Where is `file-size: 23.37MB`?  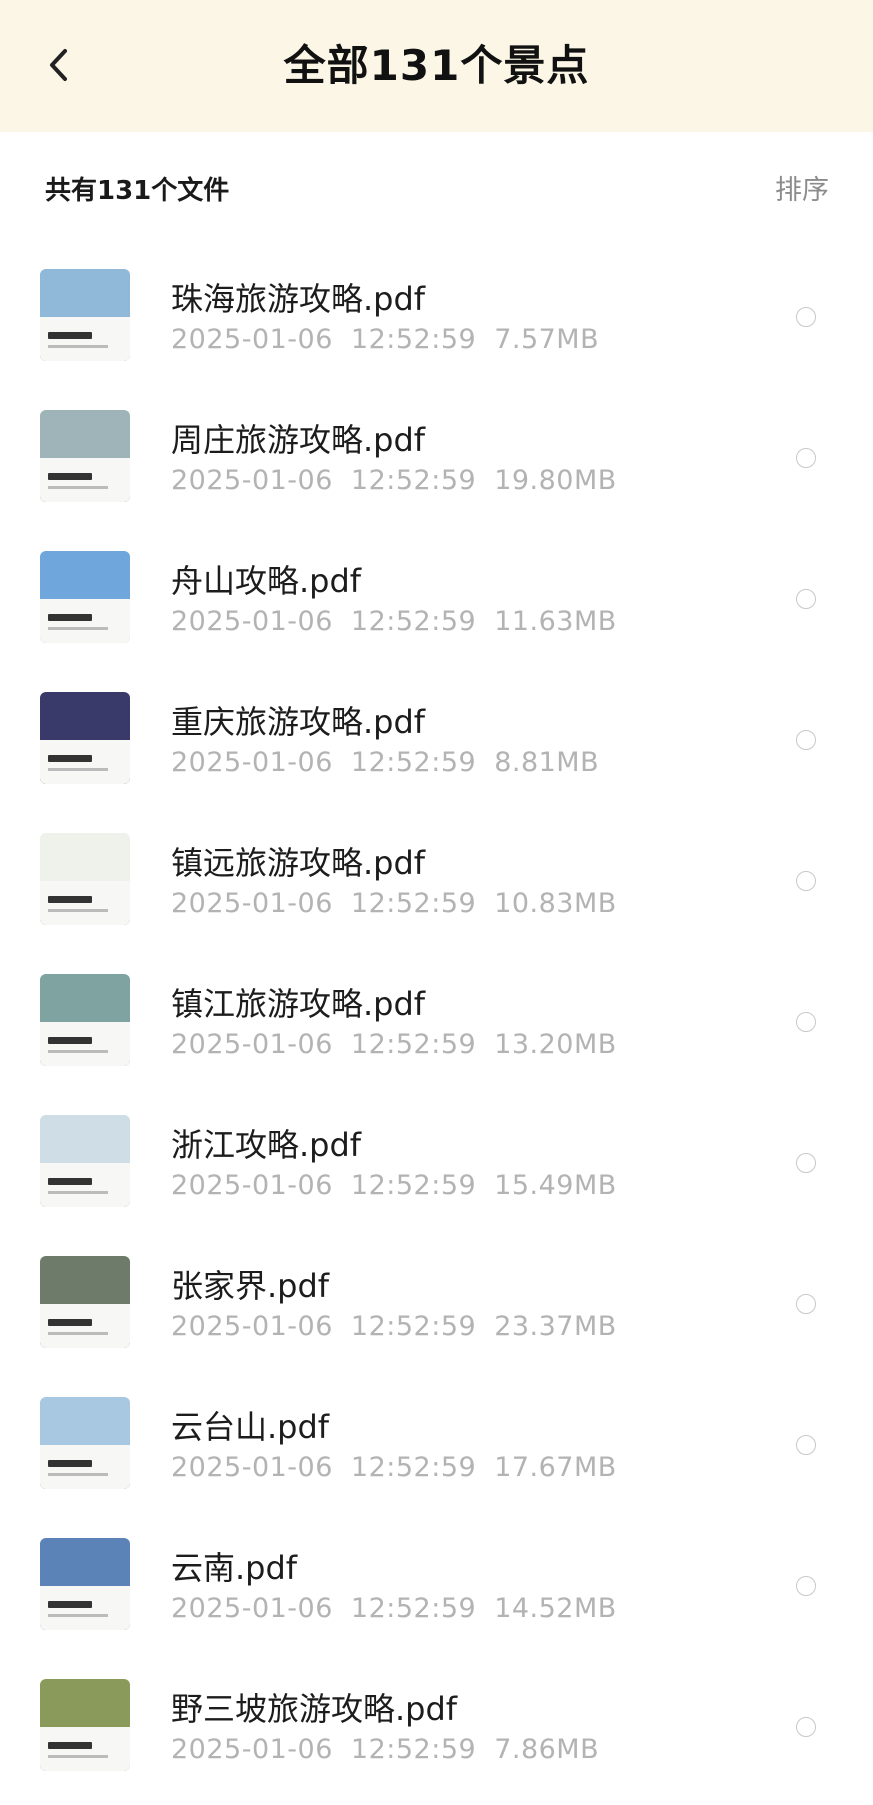 file-size: 23.37MB is located at coordinates (555, 1326).